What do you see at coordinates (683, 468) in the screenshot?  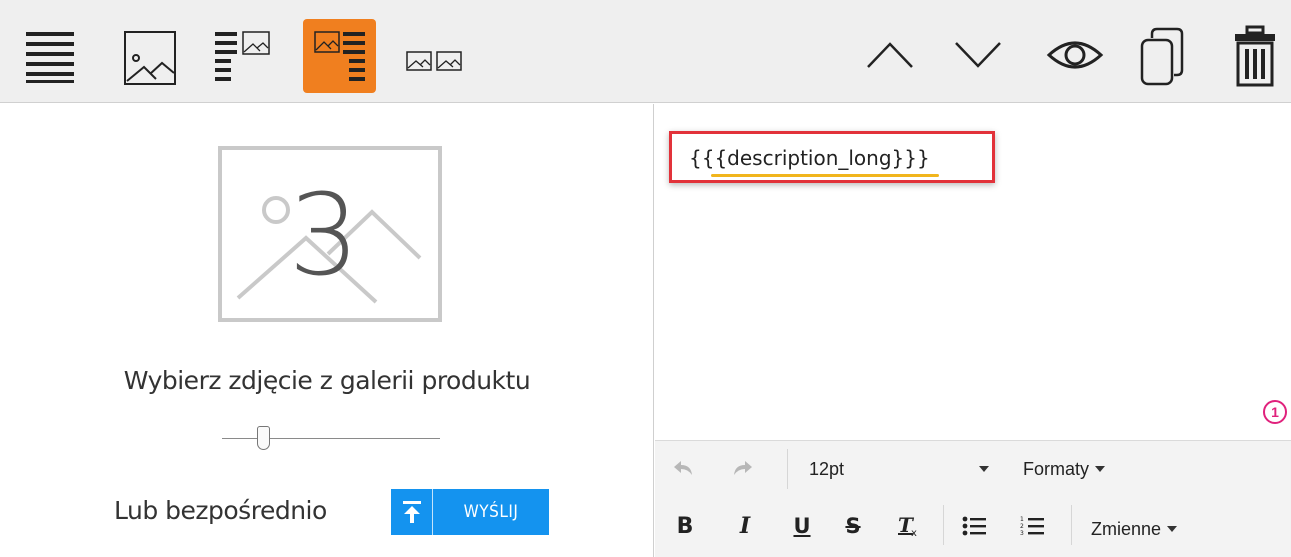 I see `undo-icon` at bounding box center [683, 468].